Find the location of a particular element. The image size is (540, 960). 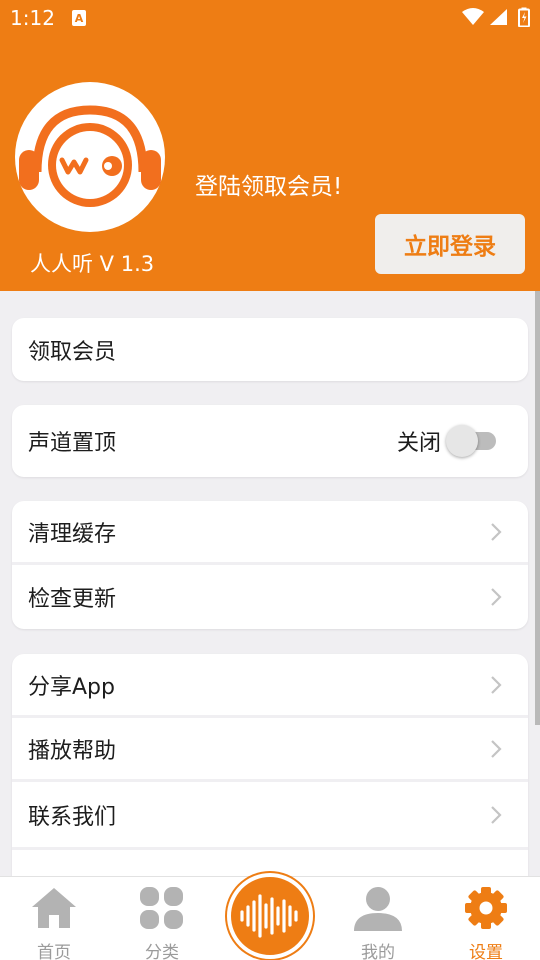

signal-icon is located at coordinates (498, 19).